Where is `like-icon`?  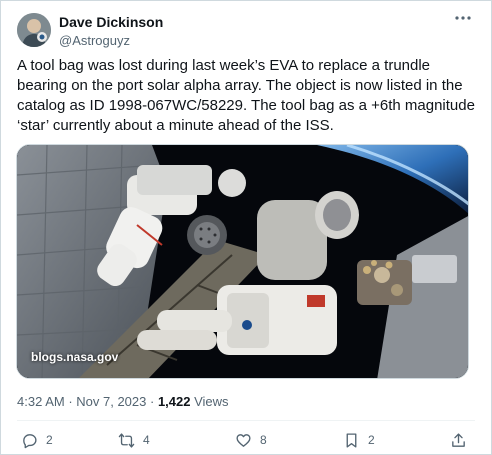
like-icon is located at coordinates (243, 440).